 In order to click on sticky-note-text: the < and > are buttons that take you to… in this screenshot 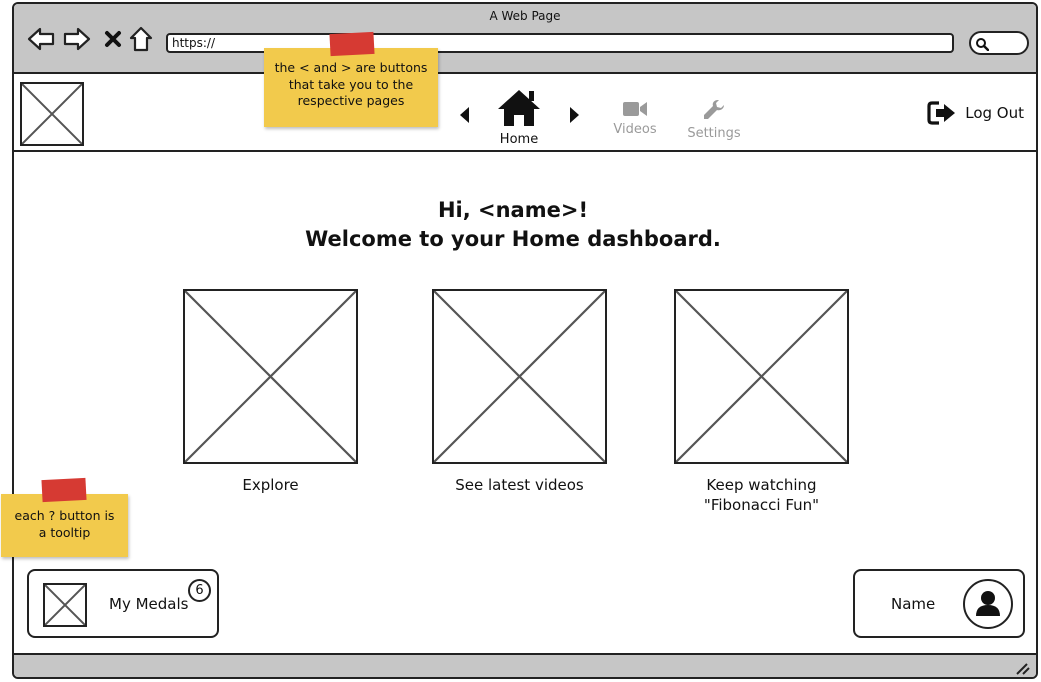, I will do `click(351, 84)`.